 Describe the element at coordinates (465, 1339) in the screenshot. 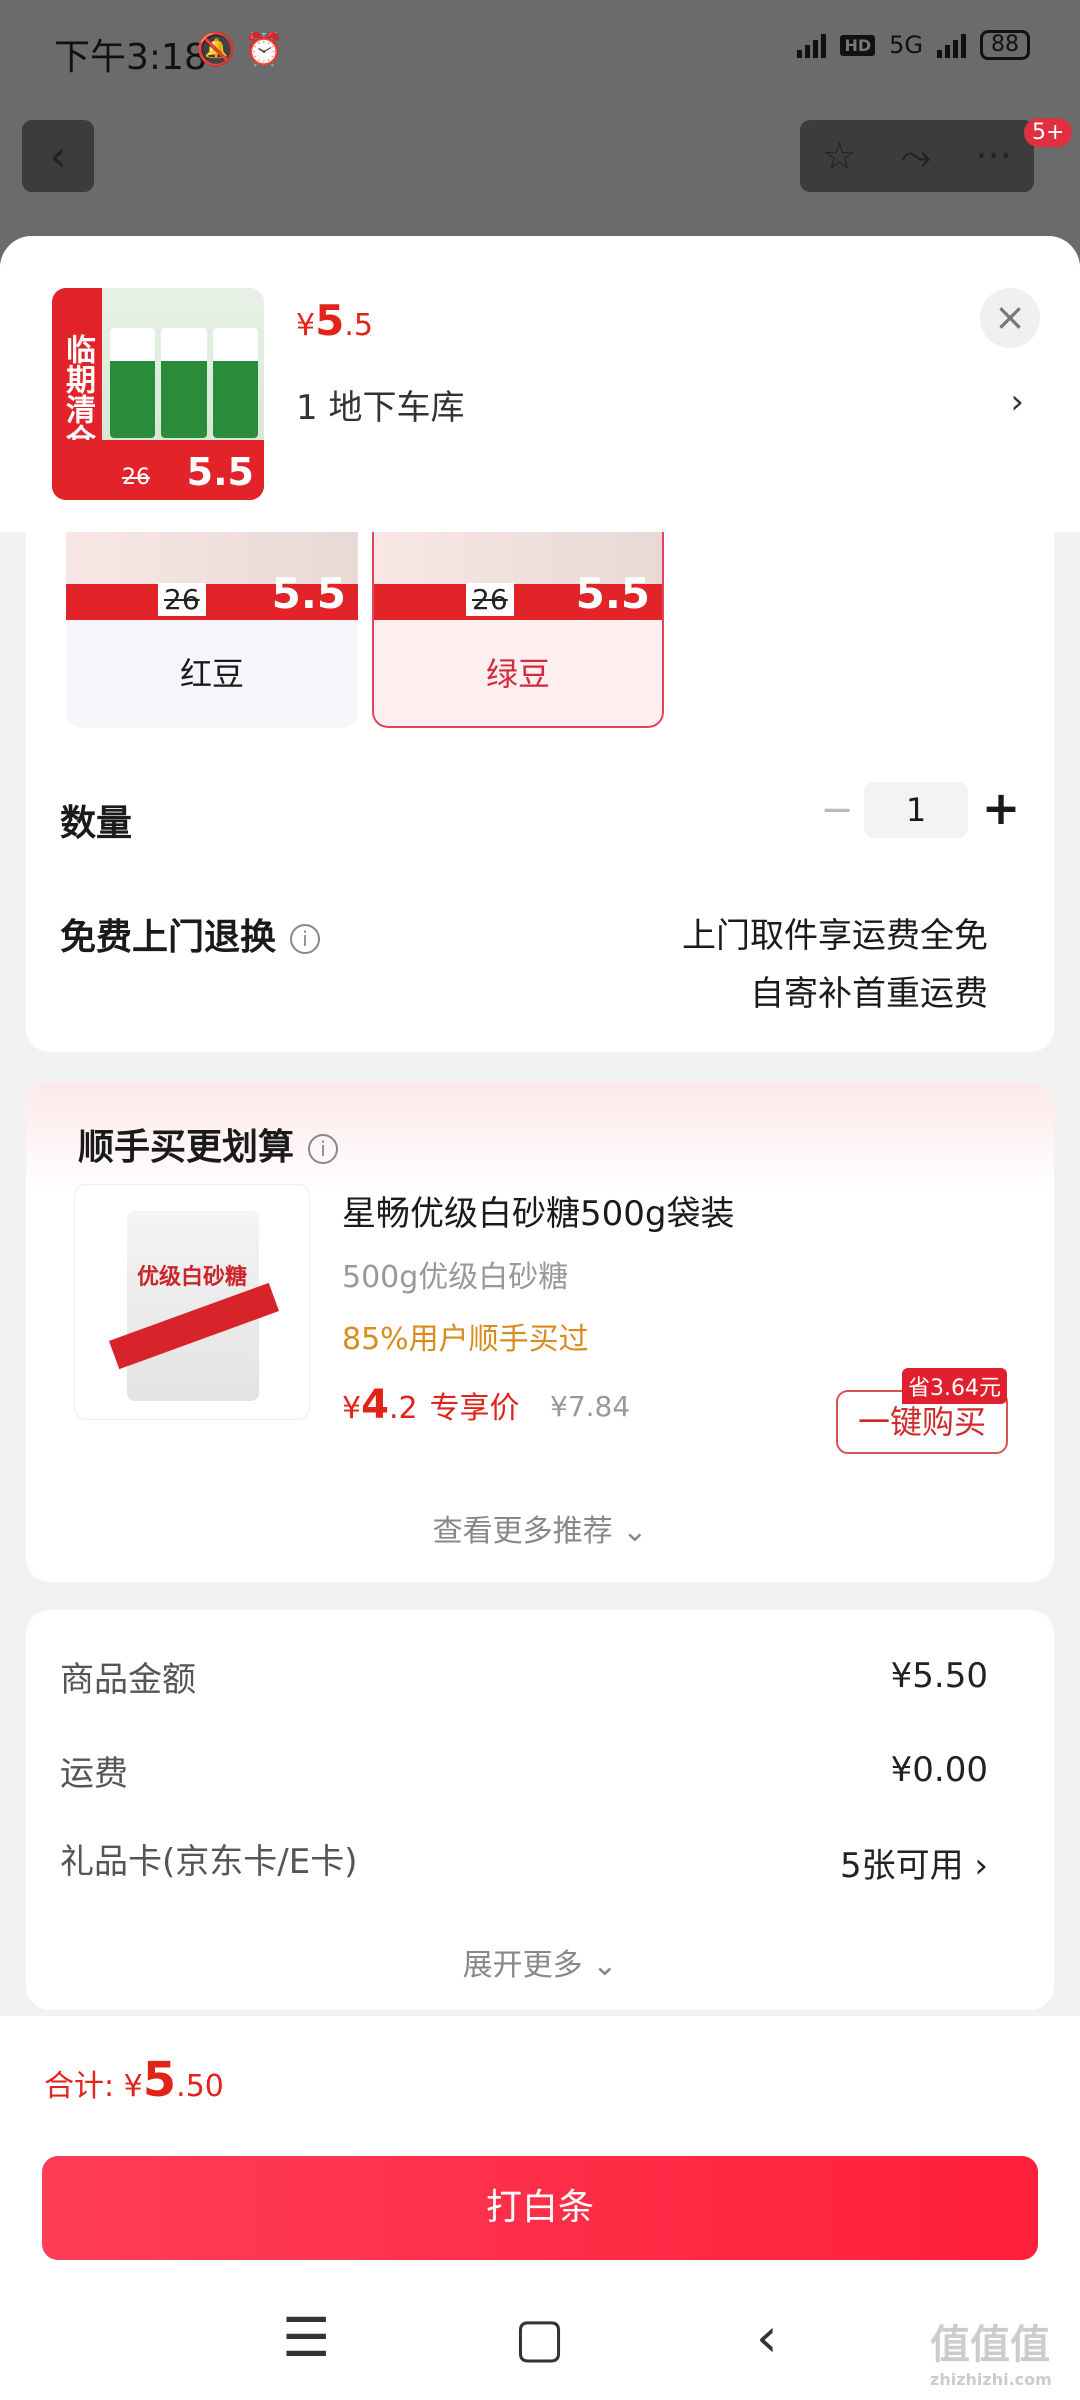

I see `recommend-social-proof: 85%用户顺手买过` at that location.